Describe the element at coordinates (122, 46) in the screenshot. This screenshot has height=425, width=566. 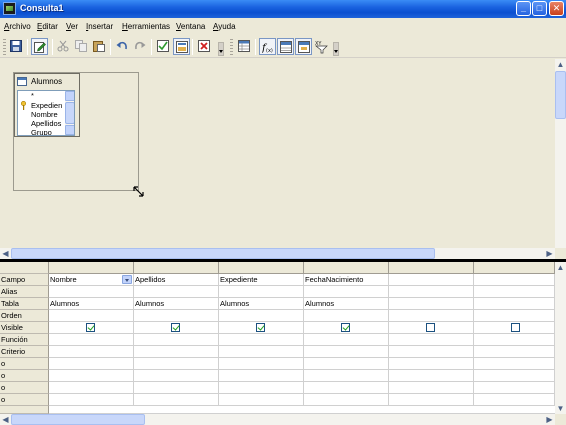
I see `undo-icon` at that location.